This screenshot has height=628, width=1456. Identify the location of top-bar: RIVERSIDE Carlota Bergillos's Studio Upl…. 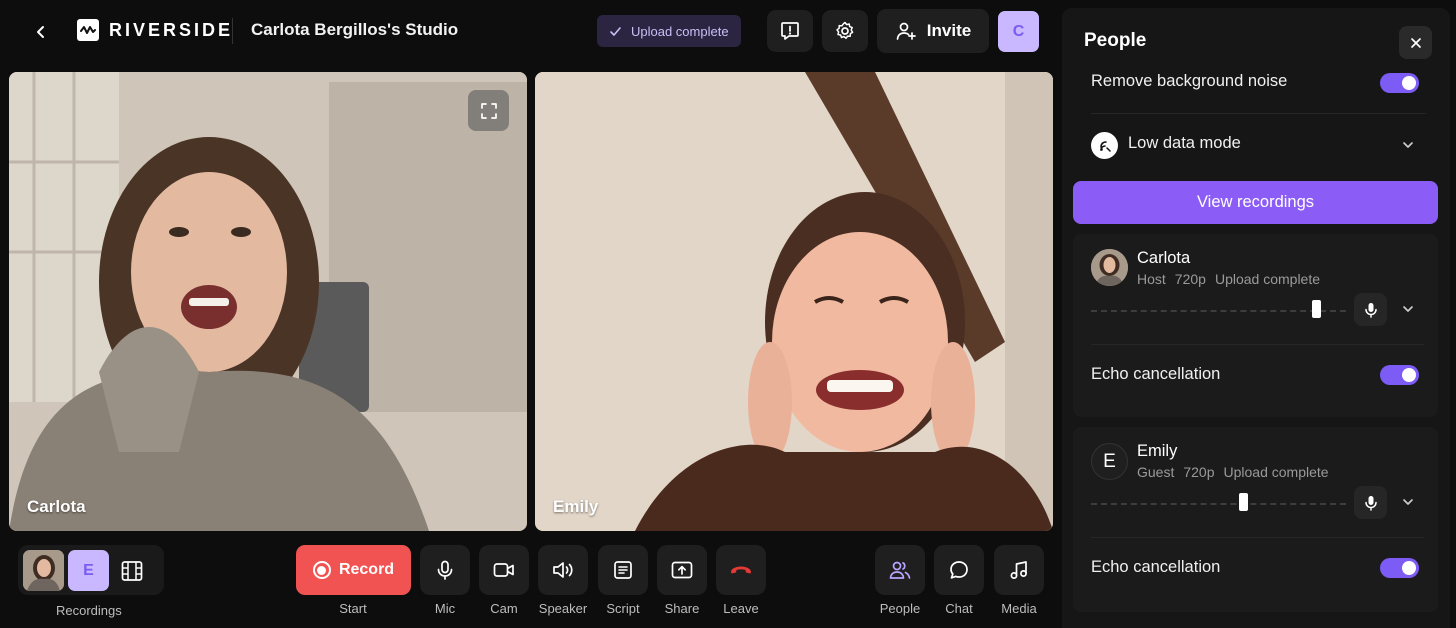
(530, 31).